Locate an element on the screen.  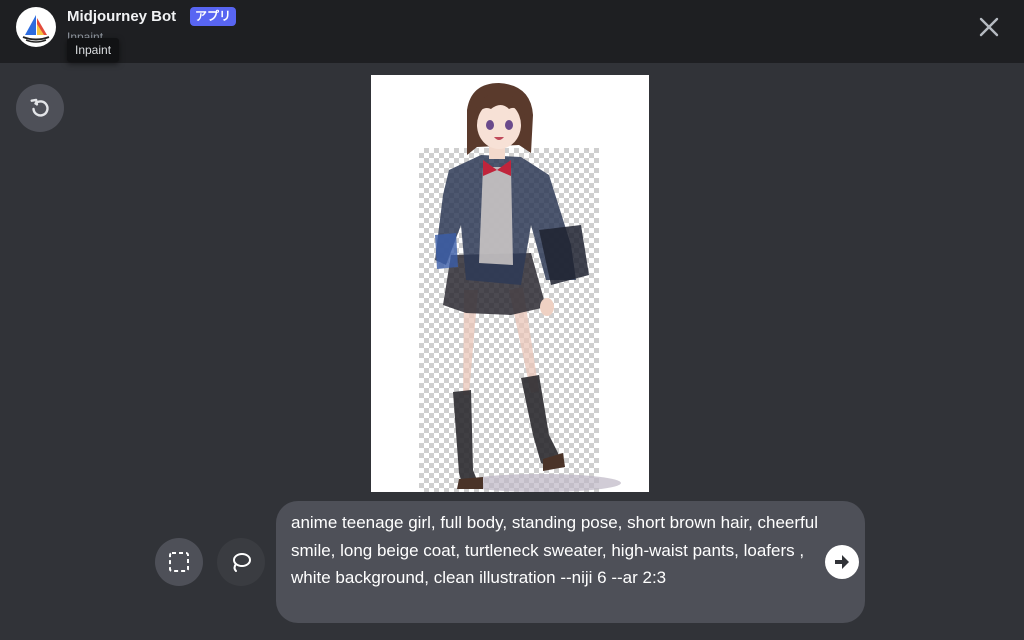
rectangle-select-icon is located at coordinates (179, 562).